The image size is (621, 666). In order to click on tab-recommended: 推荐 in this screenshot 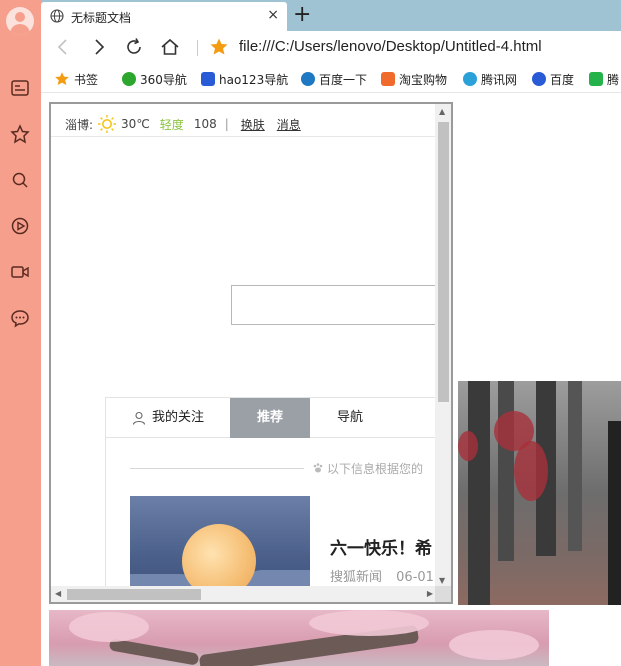, I will do `click(270, 418)`.